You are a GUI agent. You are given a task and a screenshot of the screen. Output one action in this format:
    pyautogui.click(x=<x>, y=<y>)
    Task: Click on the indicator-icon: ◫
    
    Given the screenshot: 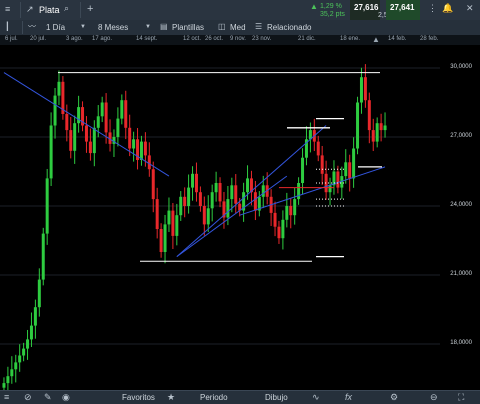 What is the action you would take?
    pyautogui.click(x=222, y=26)
    